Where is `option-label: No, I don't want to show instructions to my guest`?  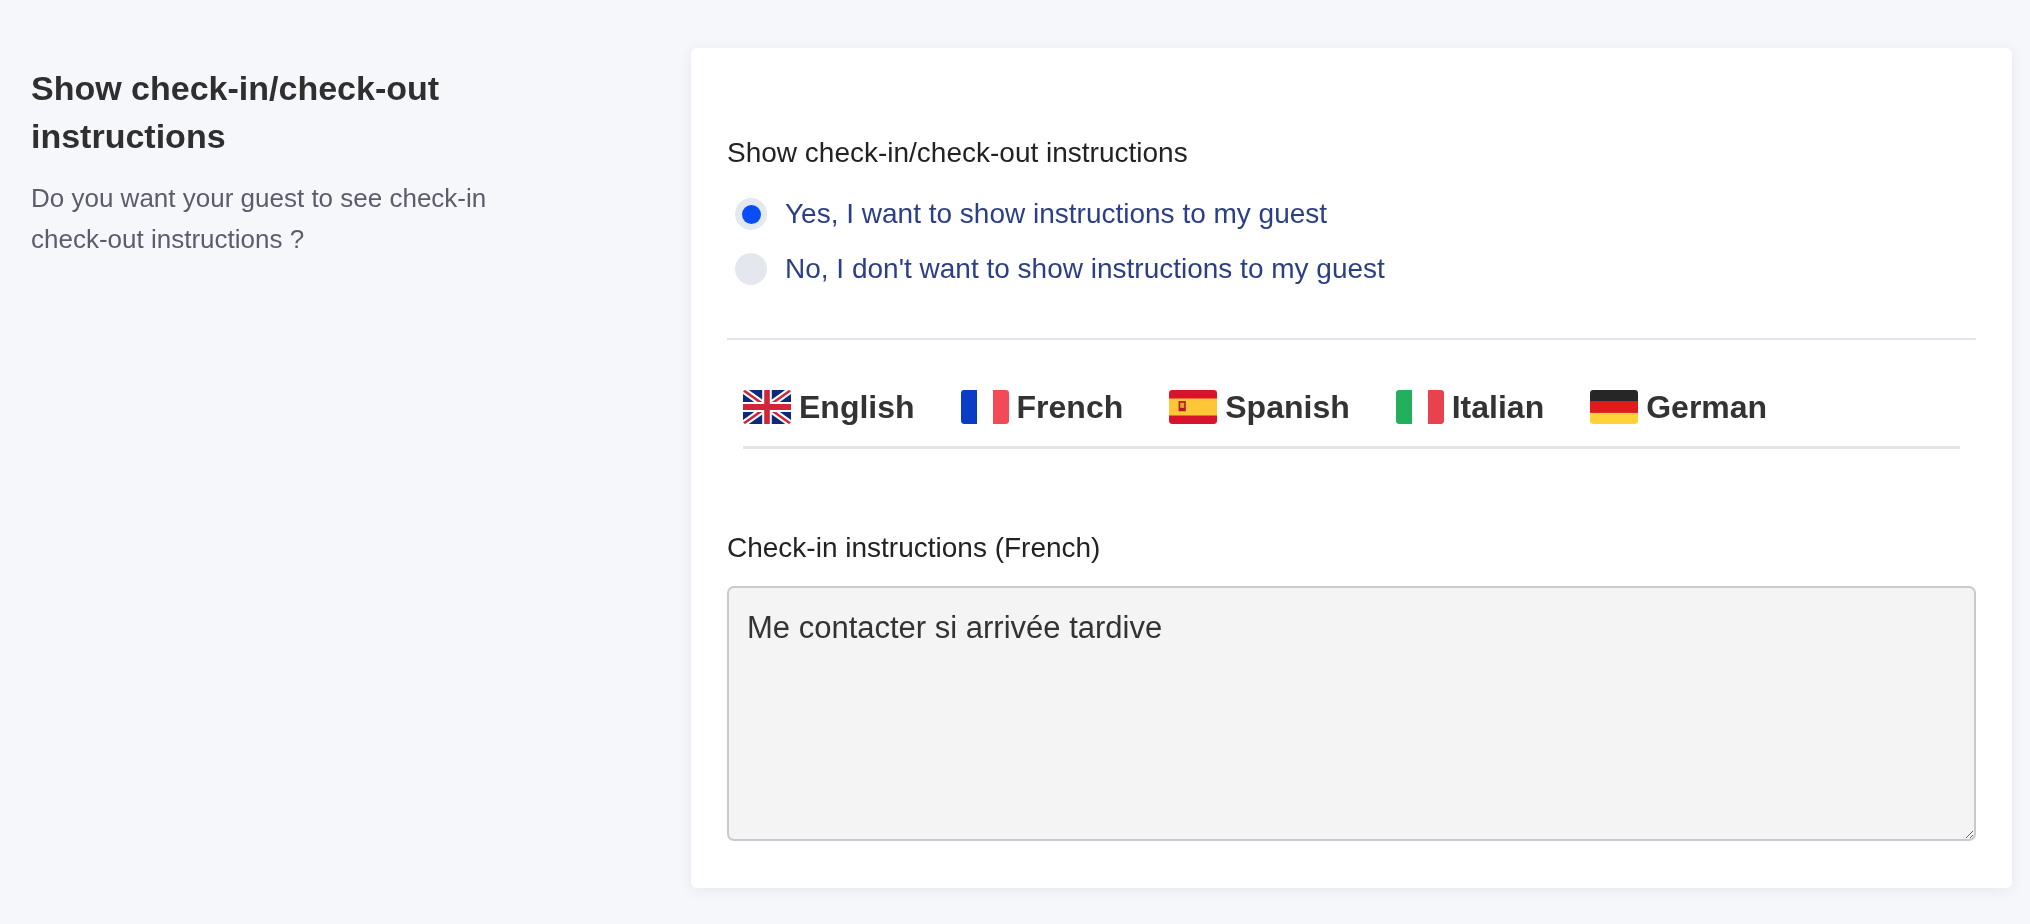 option-label: No, I don't want to show instructions to my guest is located at coordinates (1085, 269).